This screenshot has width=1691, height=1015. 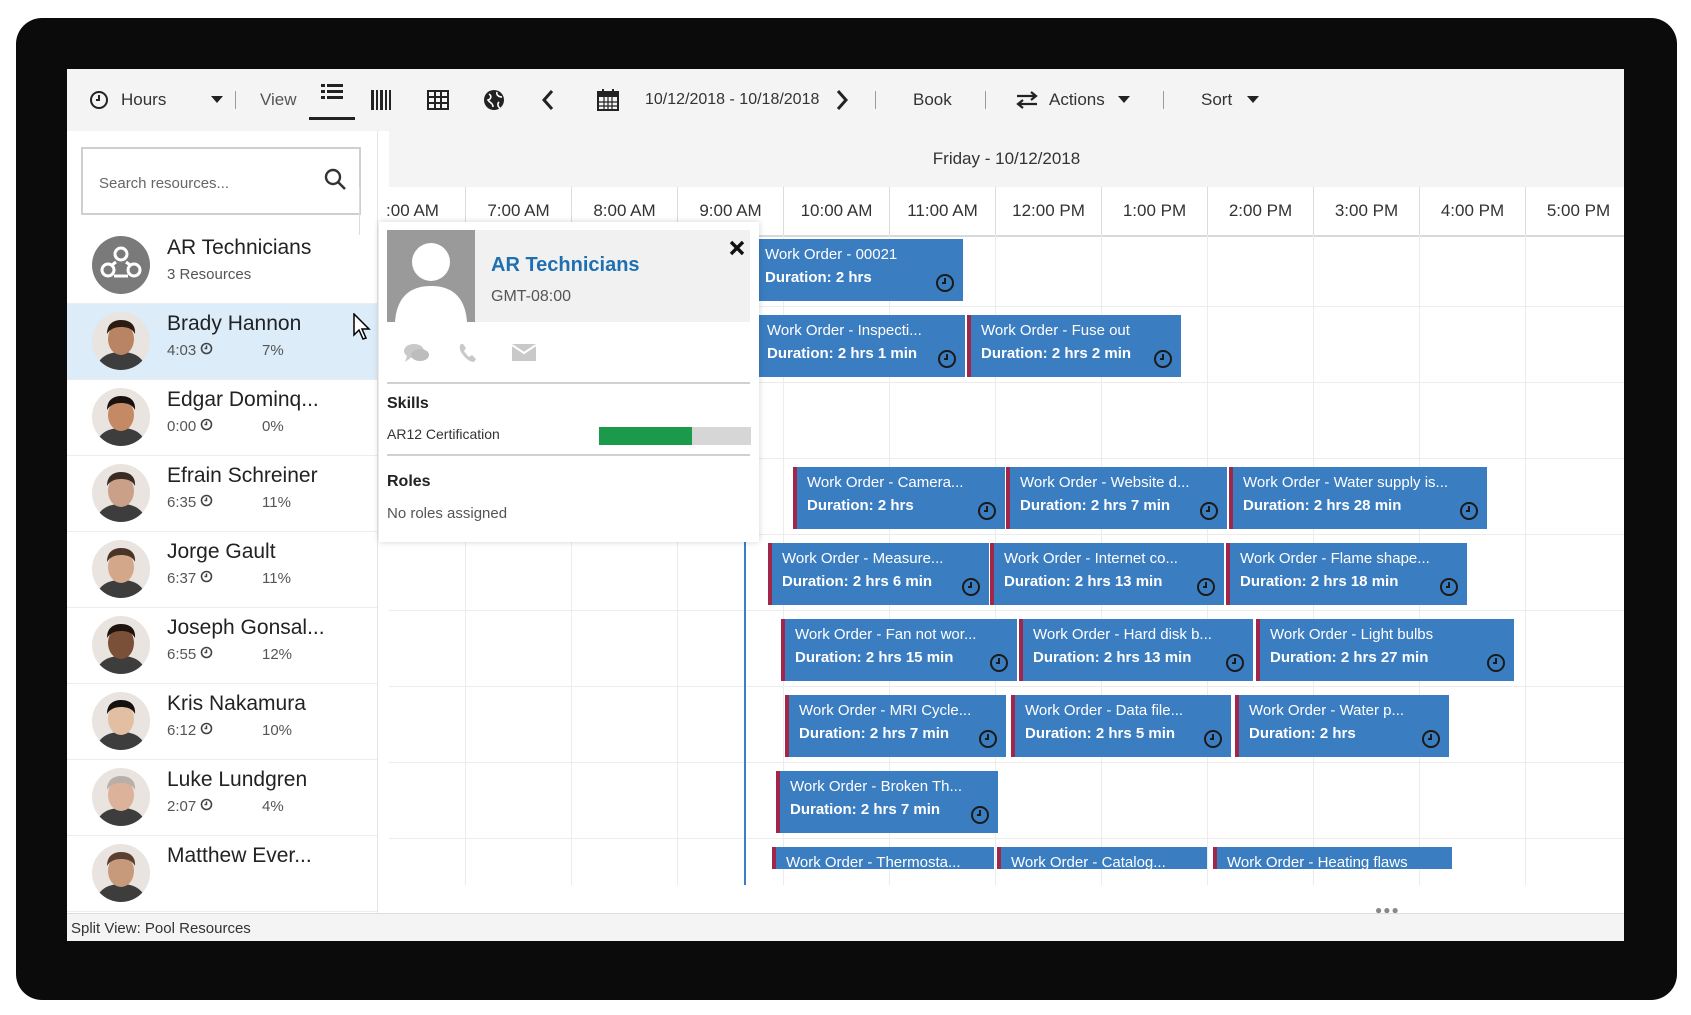 I want to click on chevron-right-icon, so click(x=842, y=100).